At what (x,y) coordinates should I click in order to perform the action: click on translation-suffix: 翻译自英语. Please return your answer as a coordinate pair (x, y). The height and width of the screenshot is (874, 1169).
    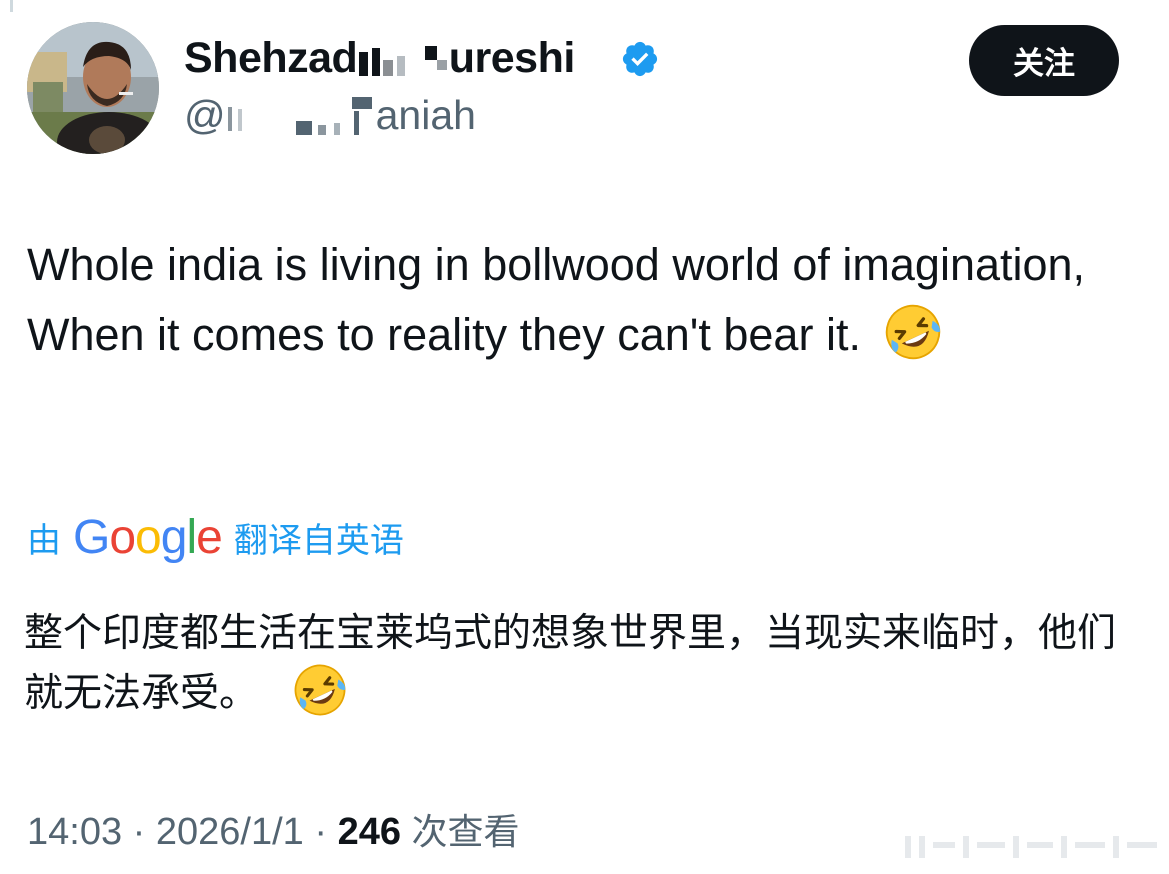
    Looking at the image, I should click on (318, 541).